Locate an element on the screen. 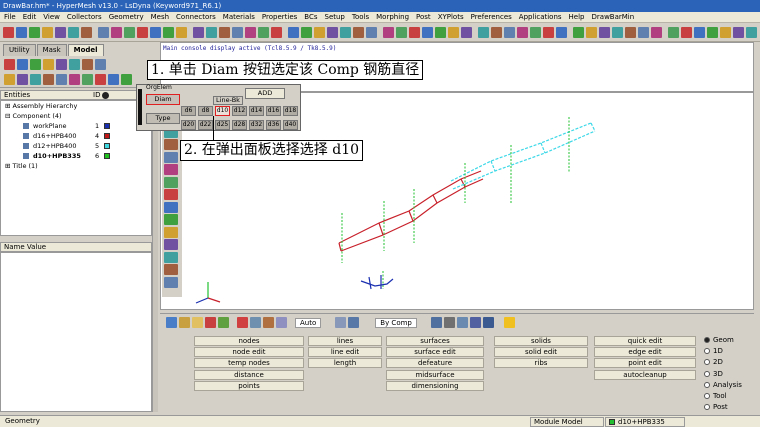  toolbar-tool-29-icon is located at coordinates (388, 32).